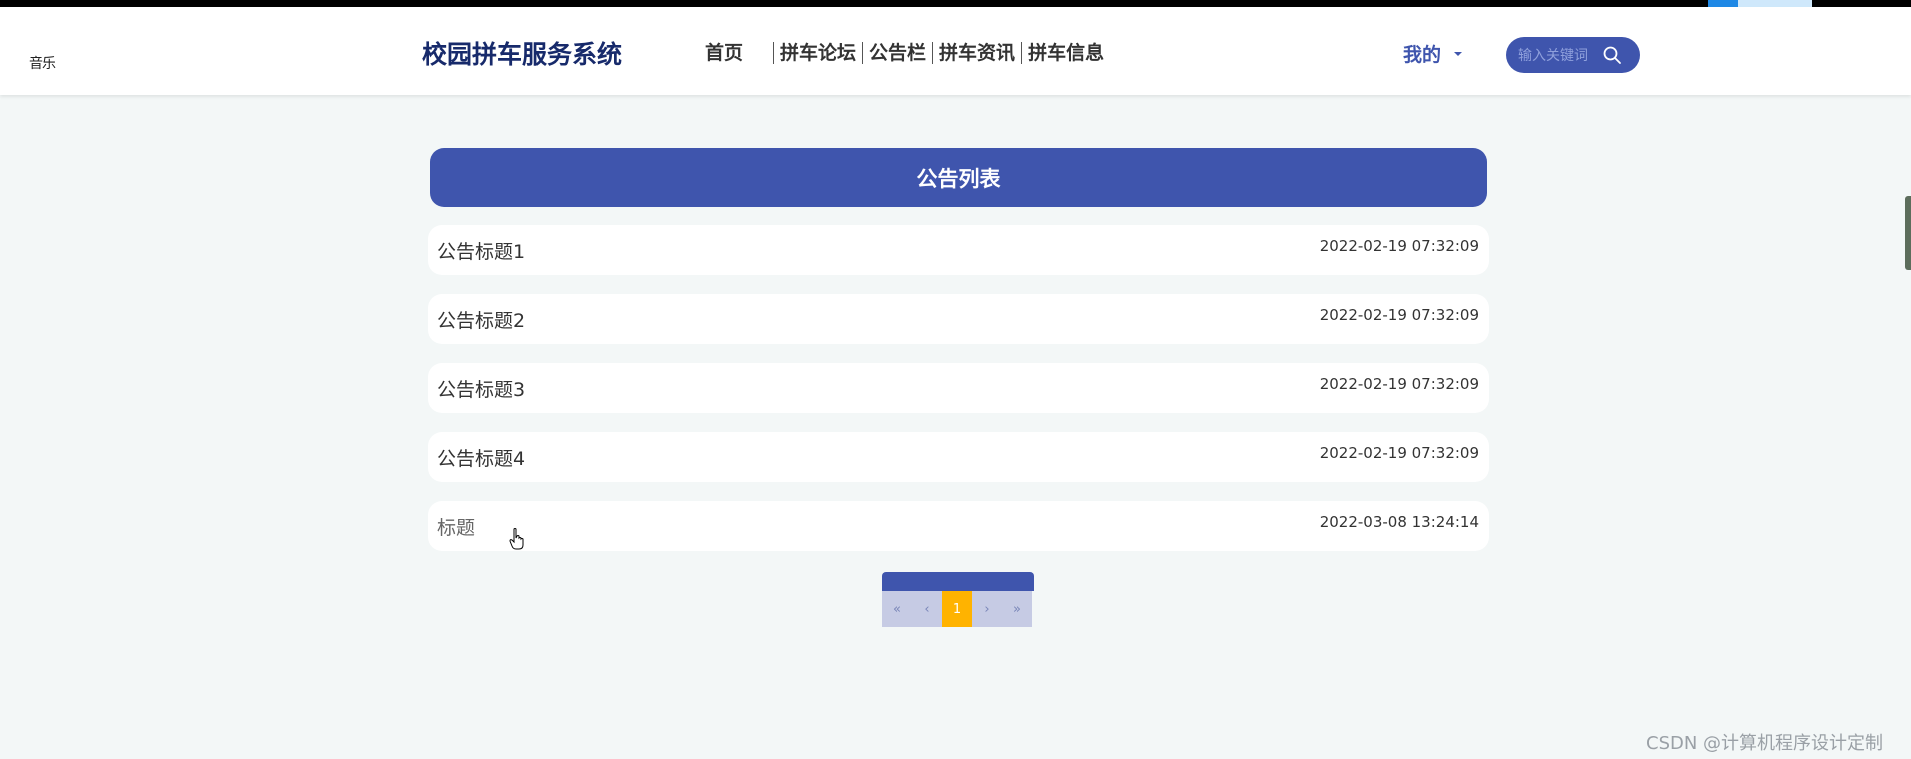  Describe the element at coordinates (977, 53) in the screenshot. I see `nav-item-news: 拼车资讯` at that location.